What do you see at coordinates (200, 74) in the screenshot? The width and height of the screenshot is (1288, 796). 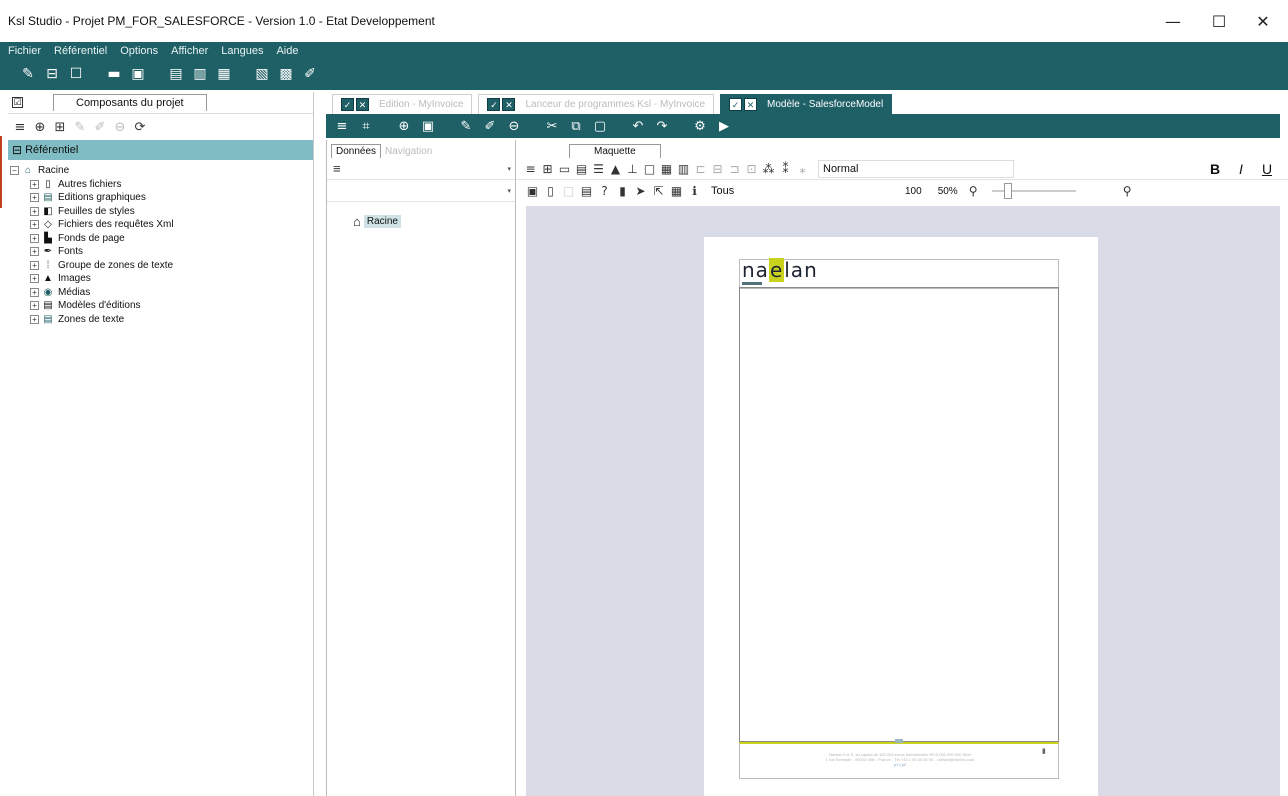 I see `new-form-icon: ▥` at bounding box center [200, 74].